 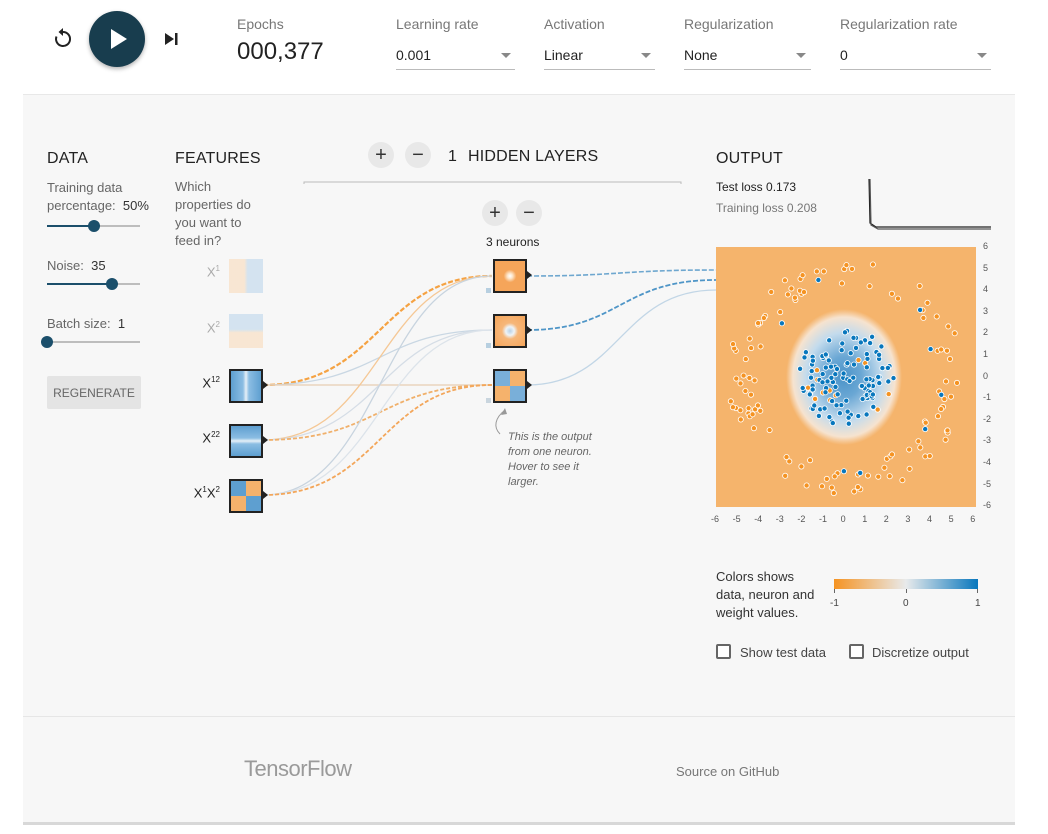 What do you see at coordinates (488, 290) in the screenshot?
I see `neuron-bias-marker` at bounding box center [488, 290].